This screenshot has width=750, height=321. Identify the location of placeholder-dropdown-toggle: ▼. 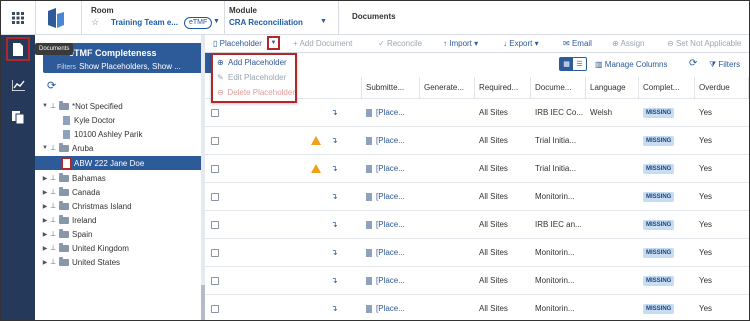
(273, 43).